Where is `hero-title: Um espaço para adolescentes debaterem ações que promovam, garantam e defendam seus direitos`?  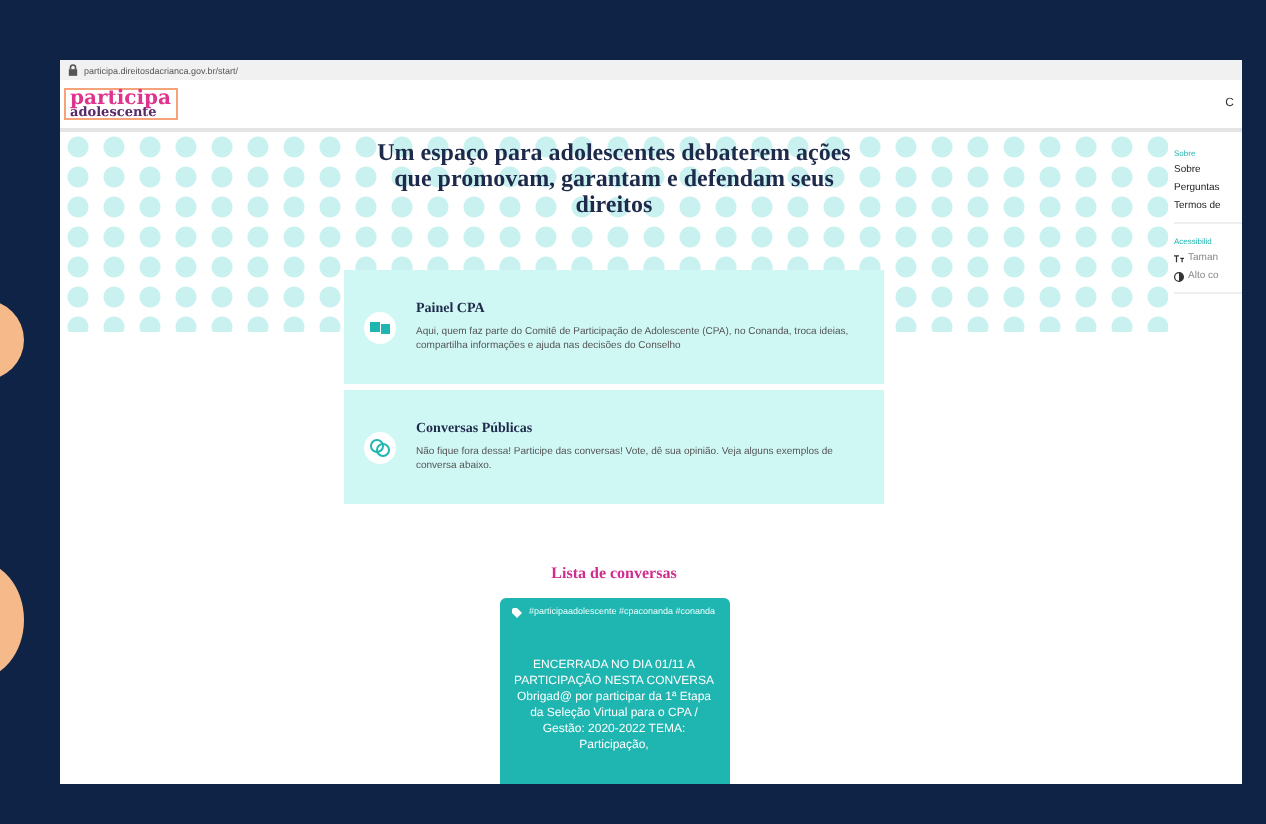
hero-title: Um espaço para adolescentes debaterem ações que promovam, garantam e defendam seus direitos is located at coordinates (614, 179).